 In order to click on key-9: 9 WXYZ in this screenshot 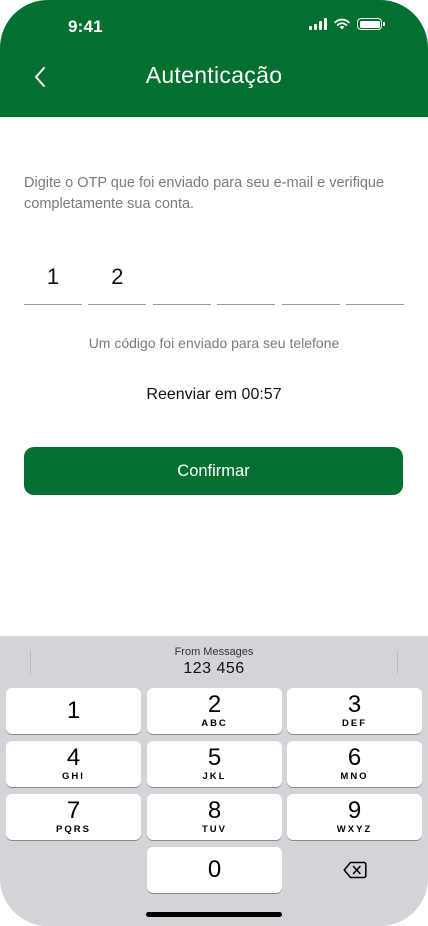, I will do `click(354, 817)`.